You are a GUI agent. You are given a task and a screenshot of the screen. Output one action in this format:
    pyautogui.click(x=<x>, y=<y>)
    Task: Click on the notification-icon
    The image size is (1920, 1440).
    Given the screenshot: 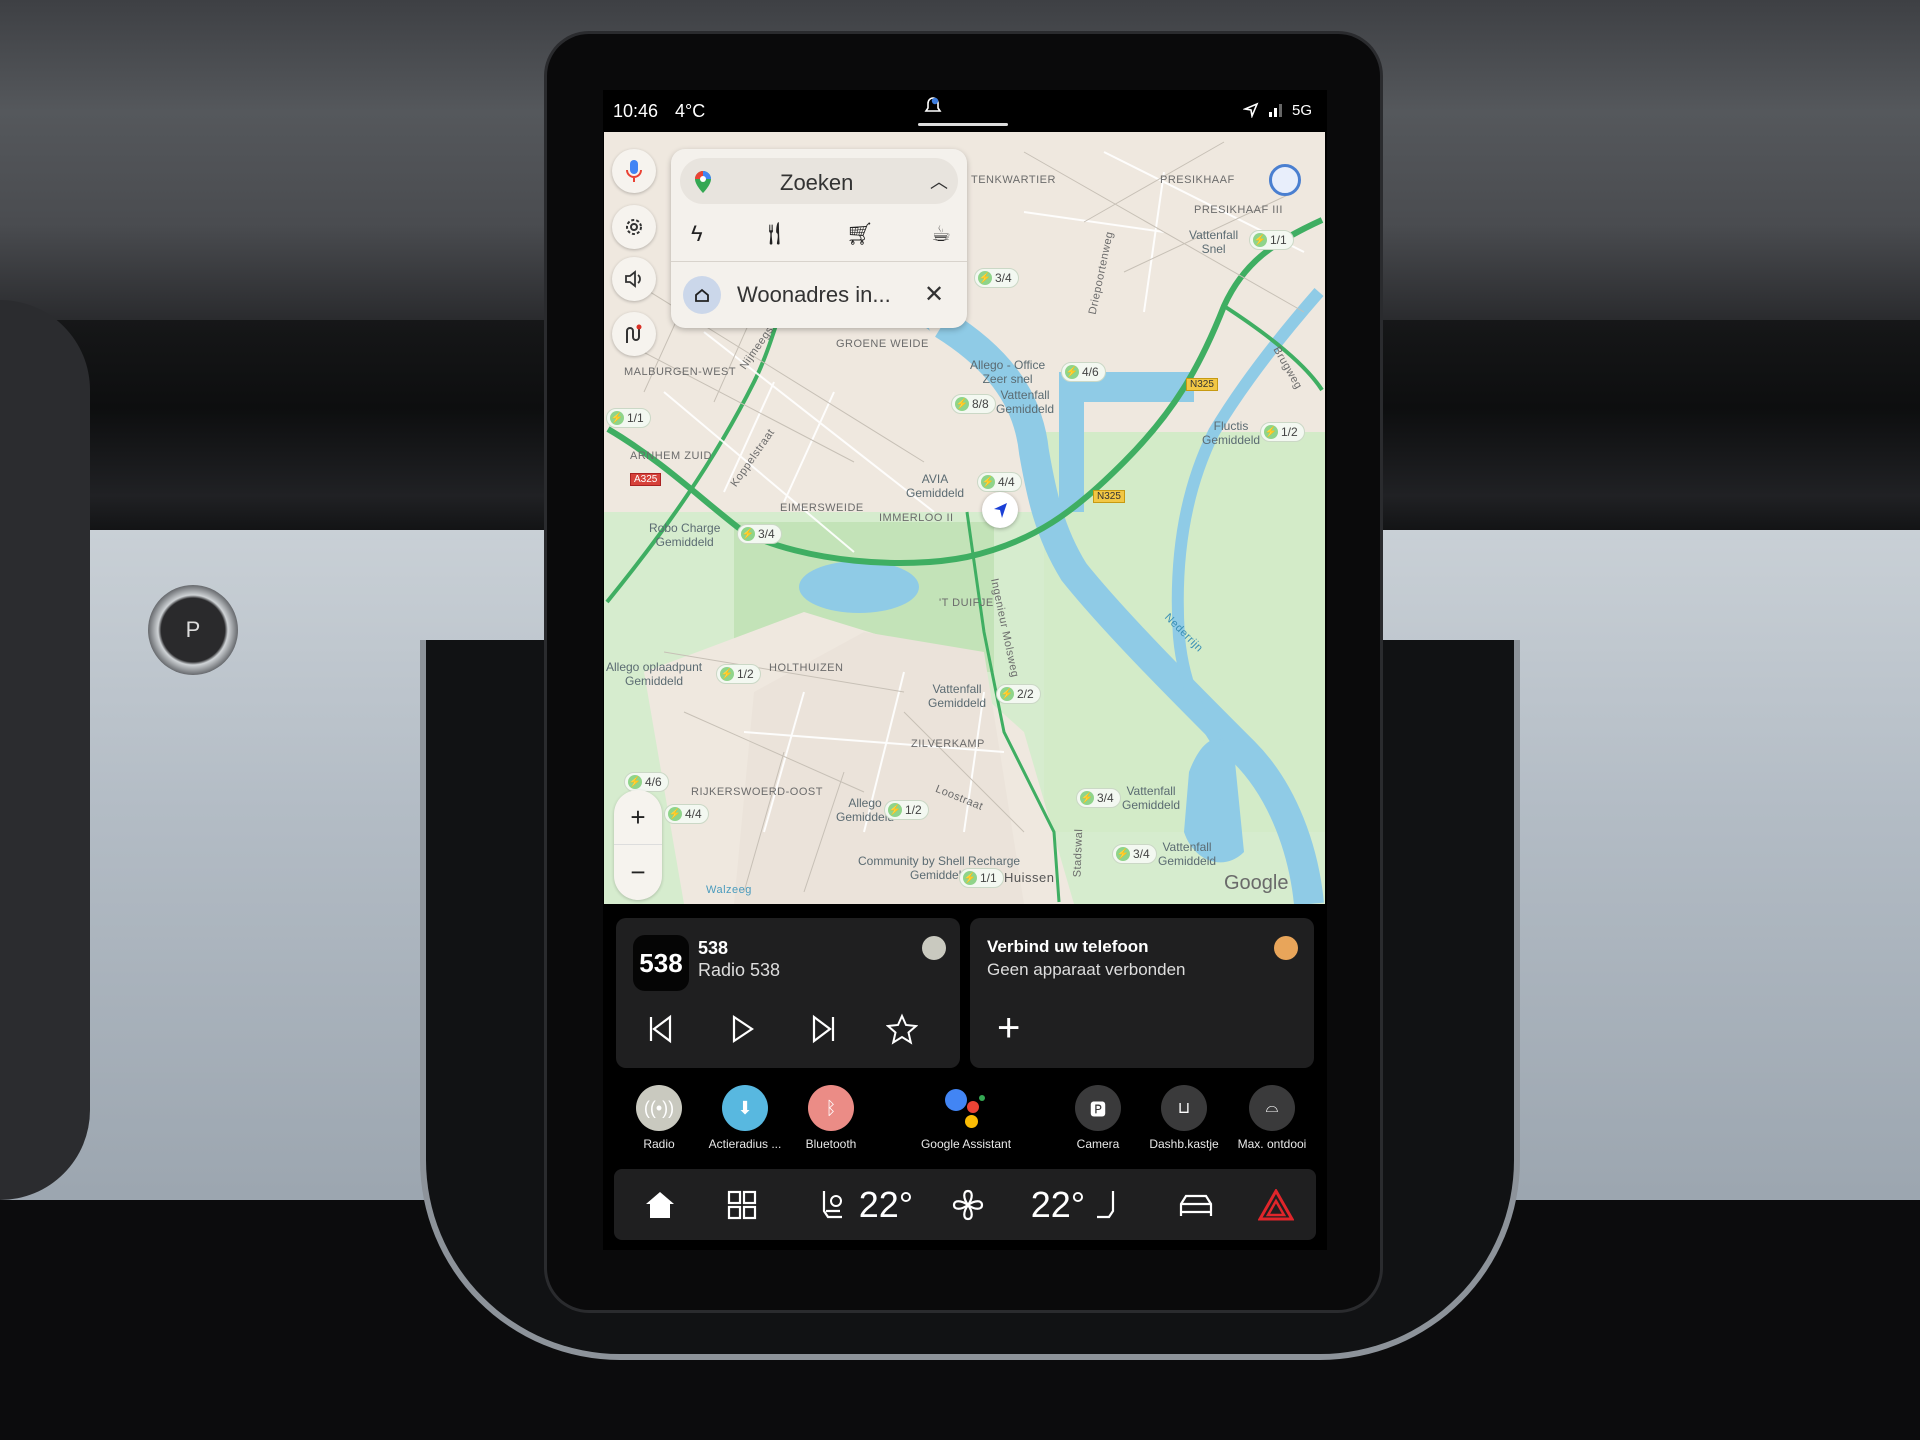 What is the action you would take?
    pyautogui.click(x=933, y=108)
    